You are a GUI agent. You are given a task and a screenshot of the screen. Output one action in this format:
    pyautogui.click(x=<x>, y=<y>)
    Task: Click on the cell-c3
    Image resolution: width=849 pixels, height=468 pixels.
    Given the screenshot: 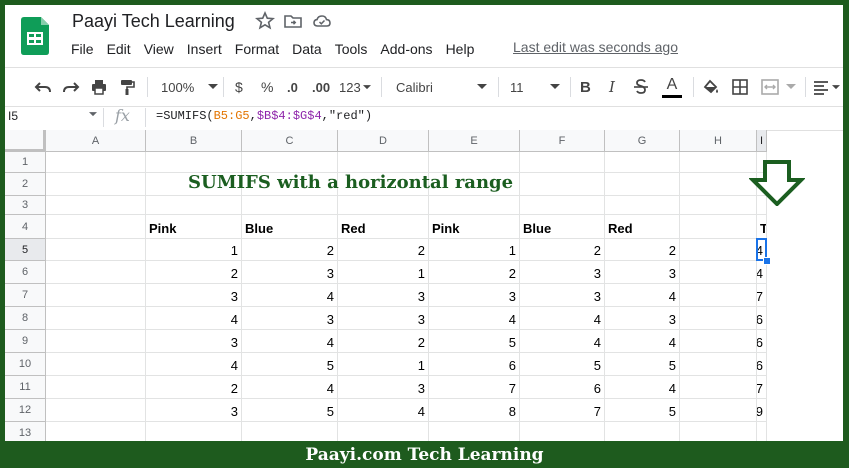 What is the action you would take?
    pyautogui.click(x=290, y=205)
    